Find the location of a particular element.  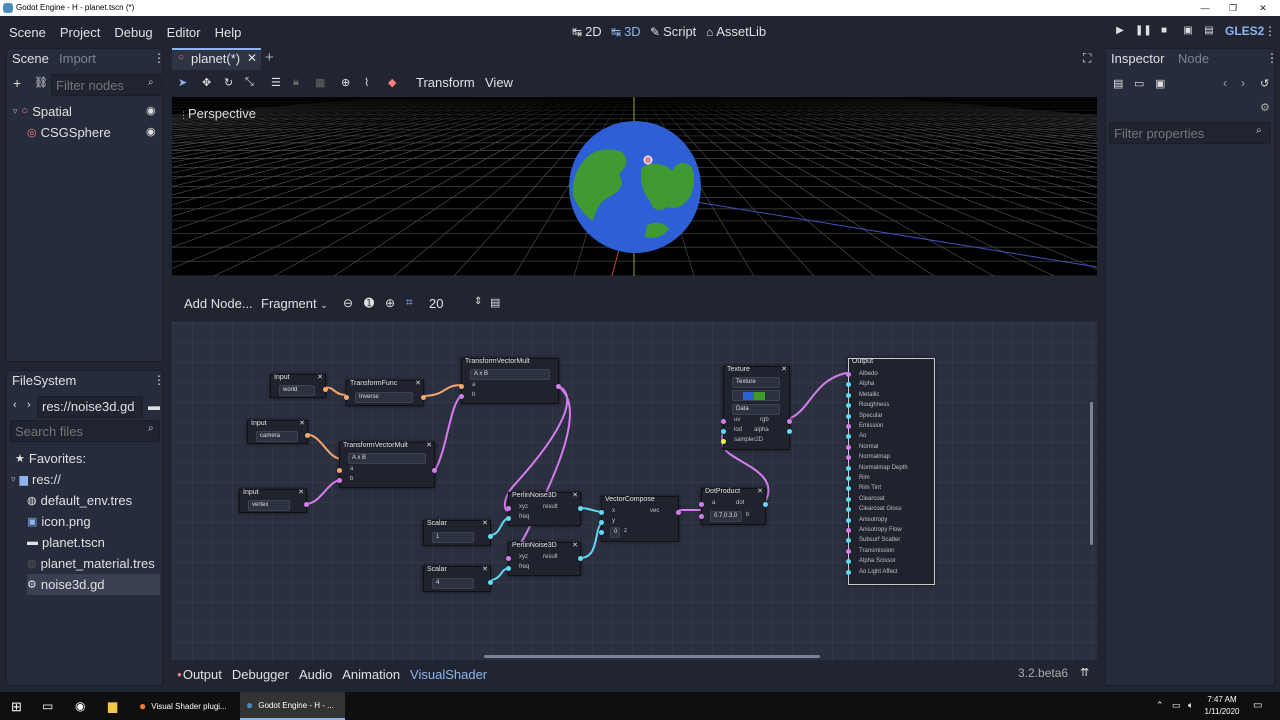

select-tool-icon: ➤ is located at coordinates (182, 82).